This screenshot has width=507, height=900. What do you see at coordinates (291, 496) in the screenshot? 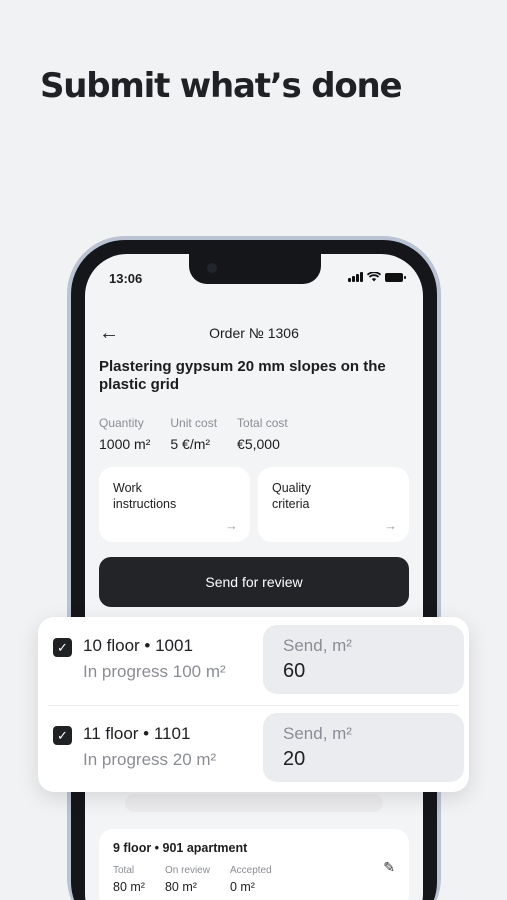
I see `card-label: Quality criteria` at bounding box center [291, 496].